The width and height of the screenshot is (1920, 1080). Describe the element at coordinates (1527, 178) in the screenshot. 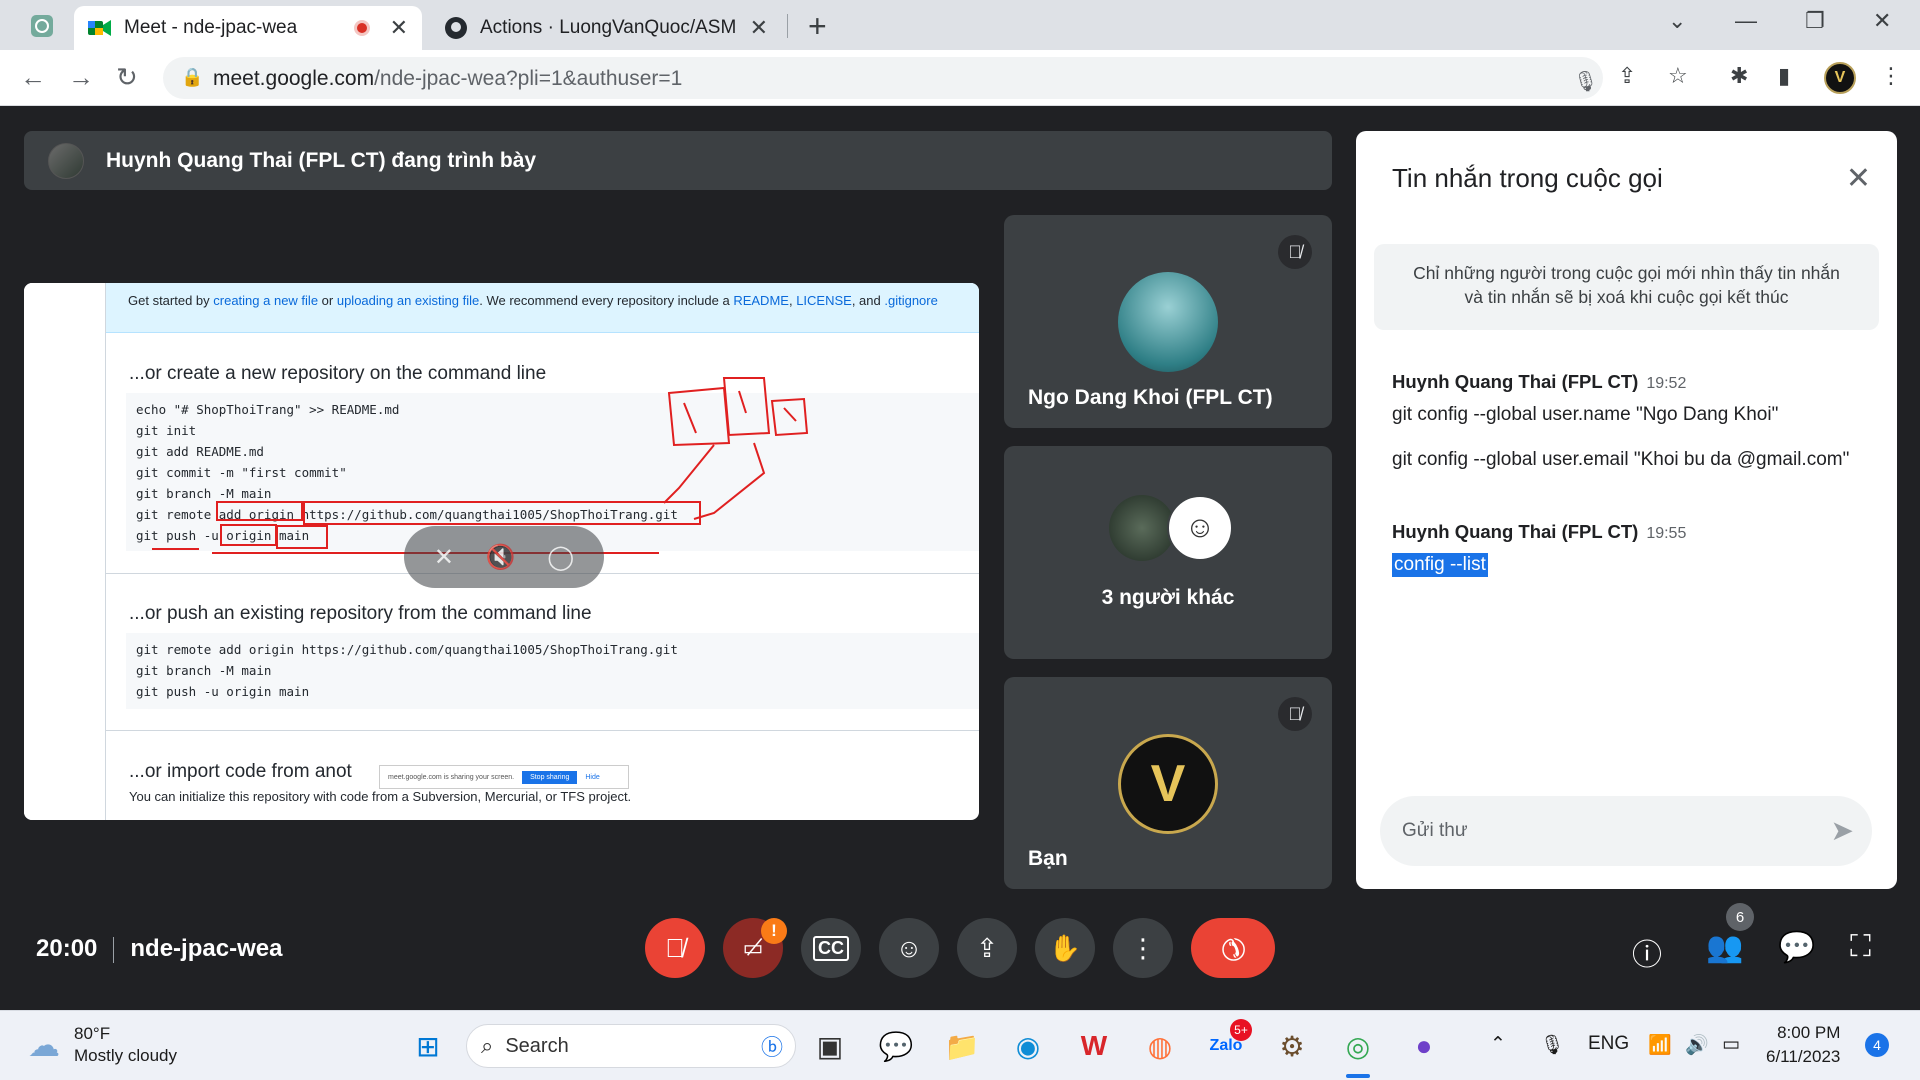

I see `chat-panel-title: Tin nhắn trong cuộc gọi` at that location.